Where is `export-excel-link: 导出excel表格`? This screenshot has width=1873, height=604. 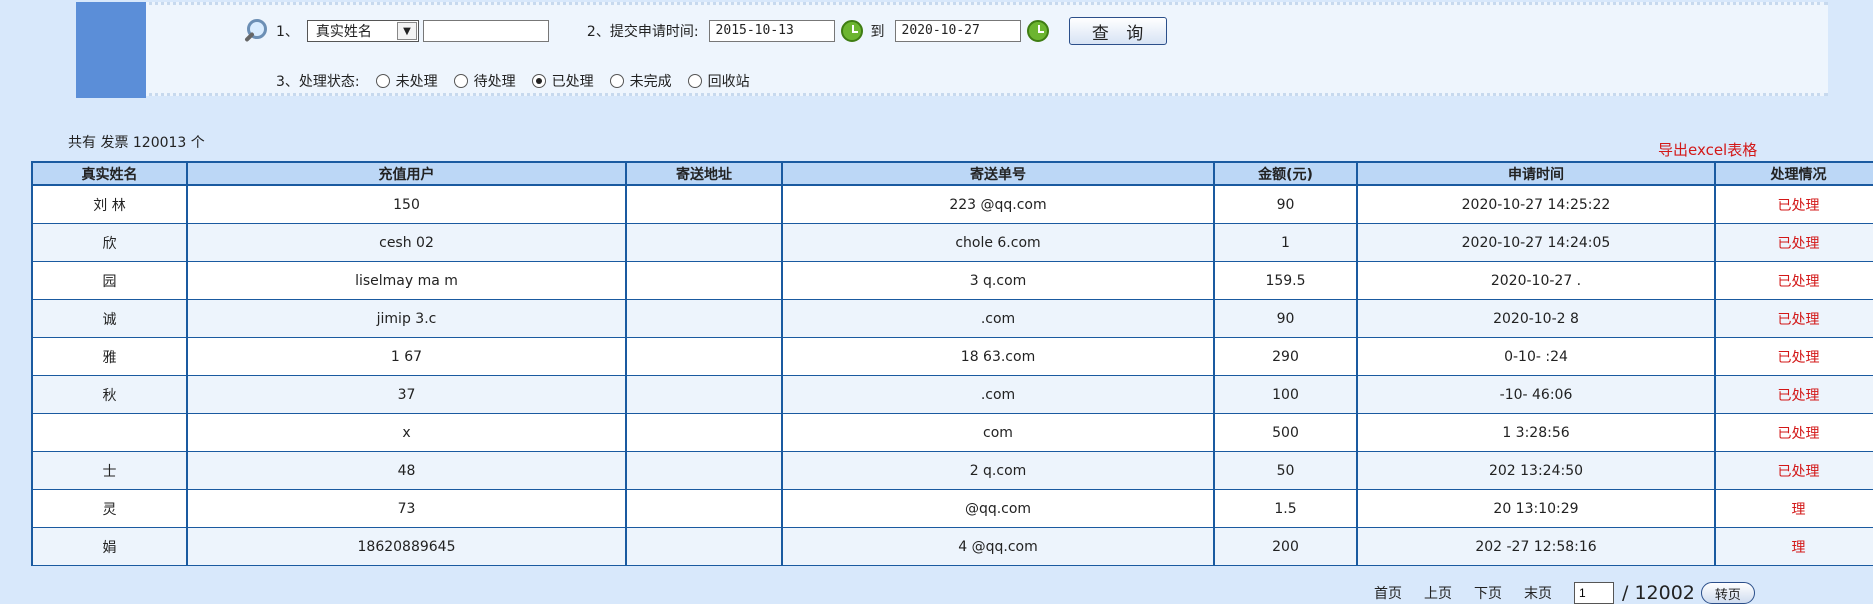
export-excel-link: 导出excel表格 is located at coordinates (1707, 149).